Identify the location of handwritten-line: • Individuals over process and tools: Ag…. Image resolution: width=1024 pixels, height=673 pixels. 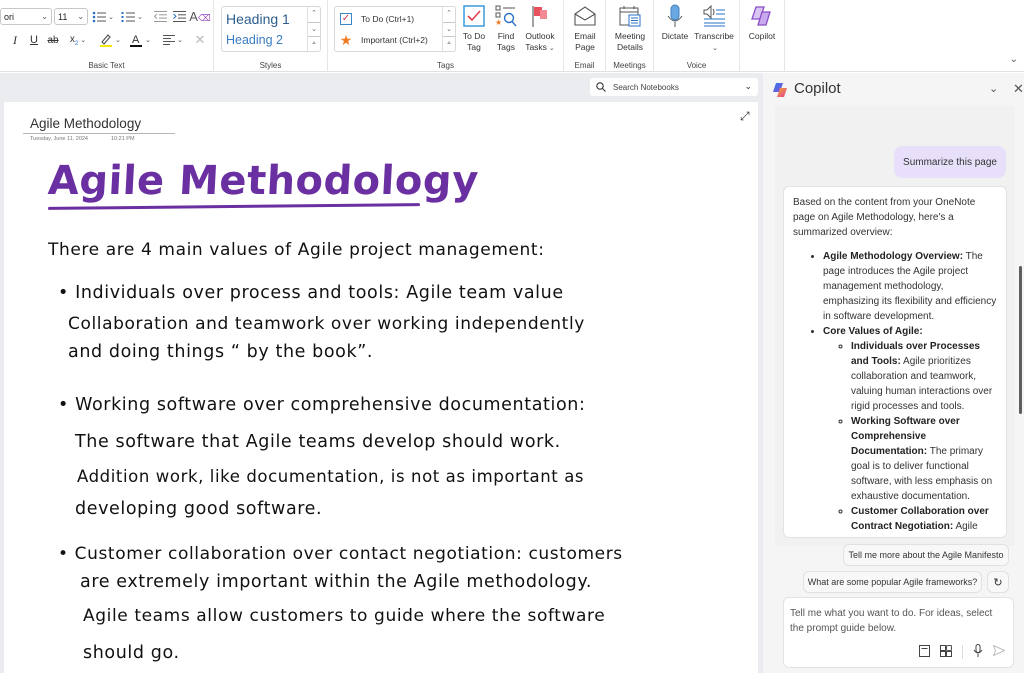
(311, 293).